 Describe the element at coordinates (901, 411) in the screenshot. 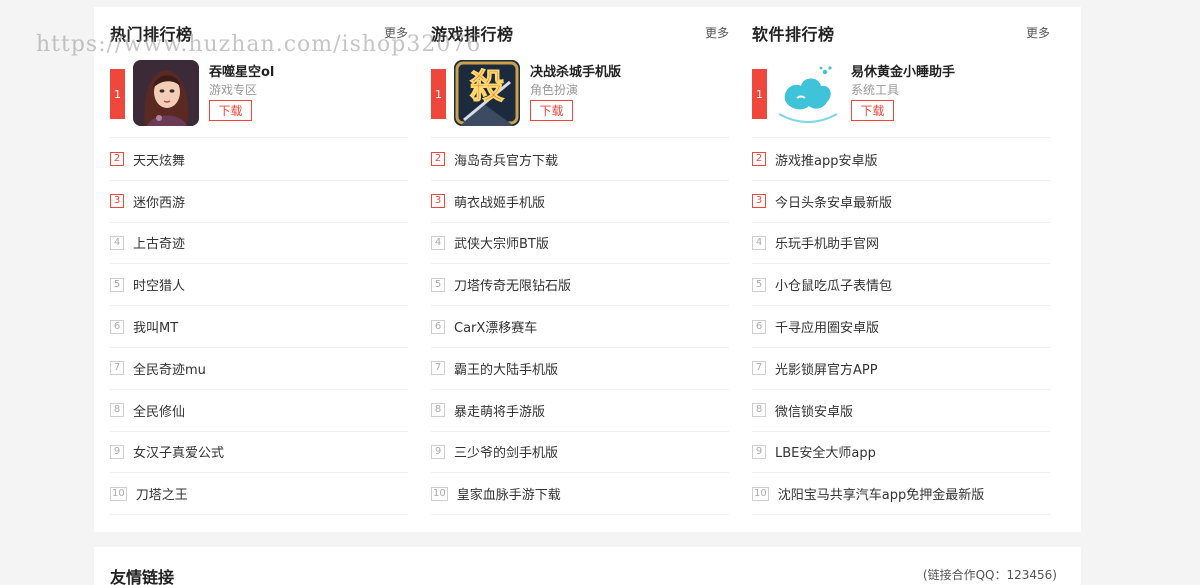

I see `list-item: 8 微信锁安卓版` at that location.